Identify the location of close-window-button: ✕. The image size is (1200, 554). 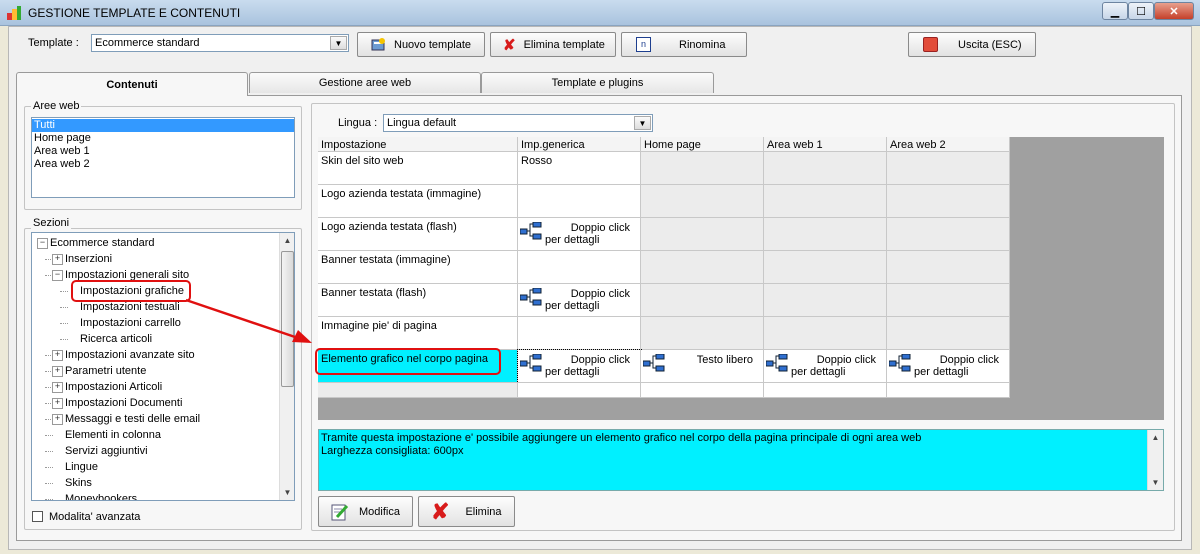
(1174, 11).